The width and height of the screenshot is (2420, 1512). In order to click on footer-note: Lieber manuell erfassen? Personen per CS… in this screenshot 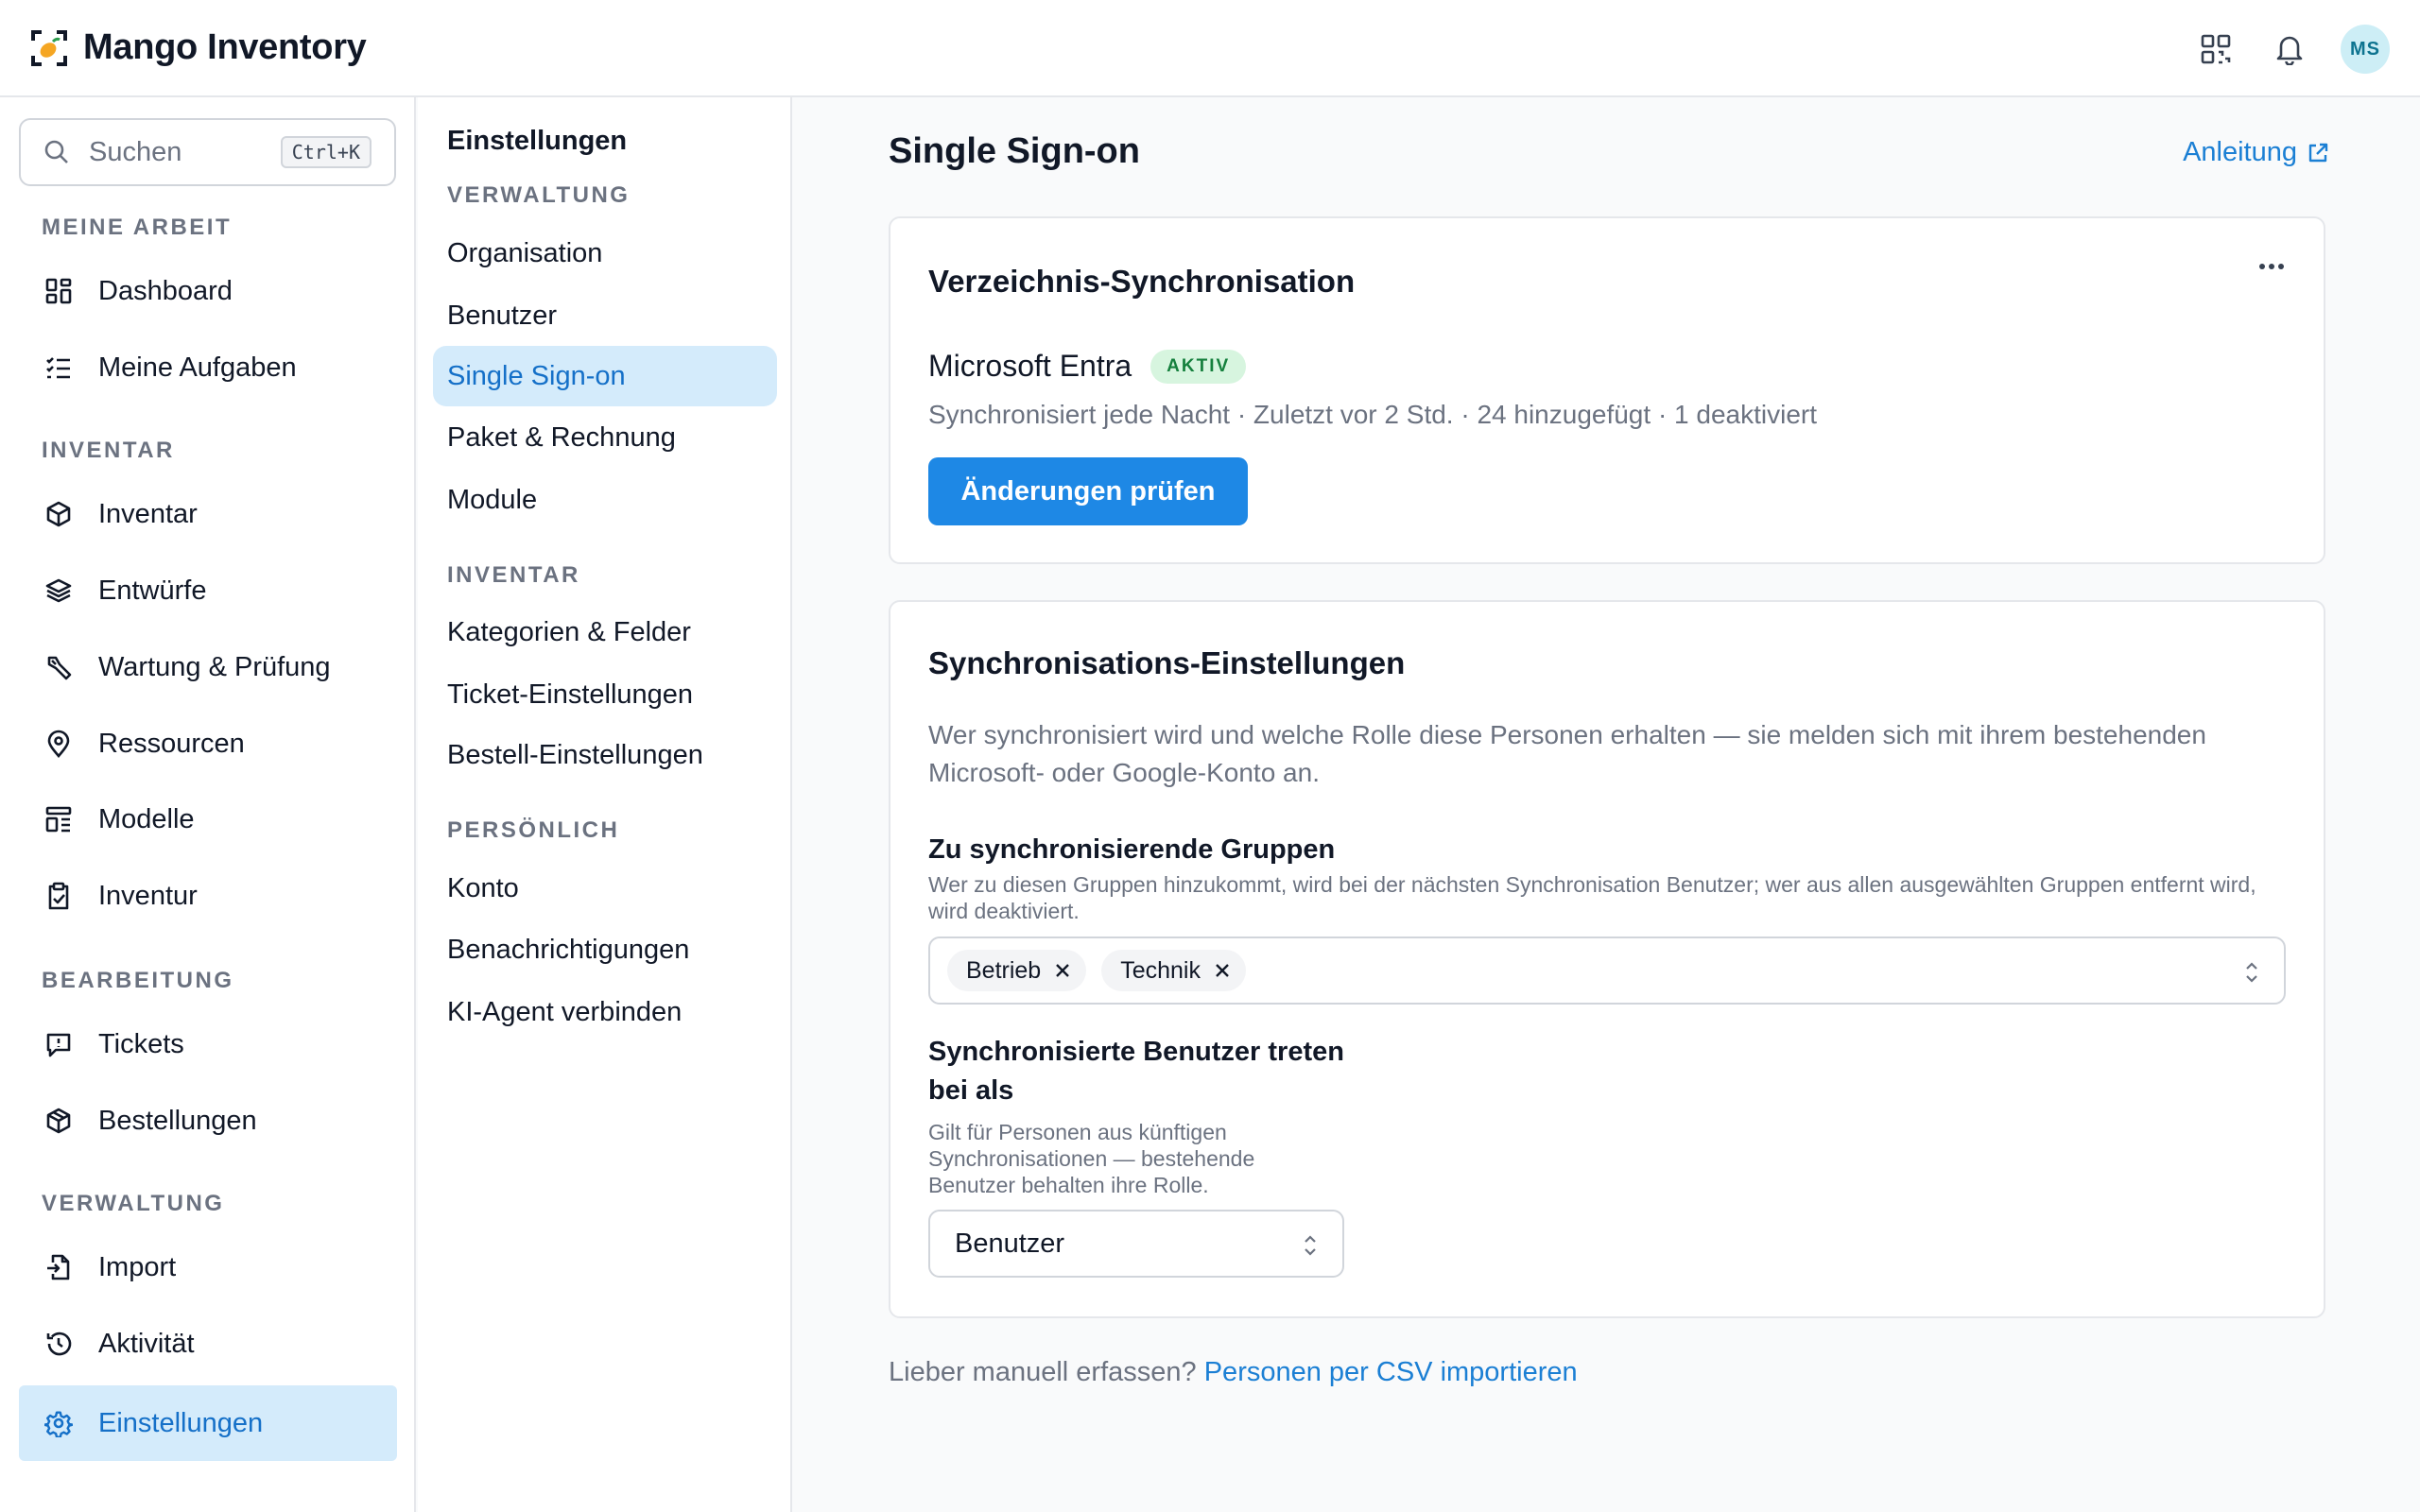, I will do `click(1233, 1372)`.